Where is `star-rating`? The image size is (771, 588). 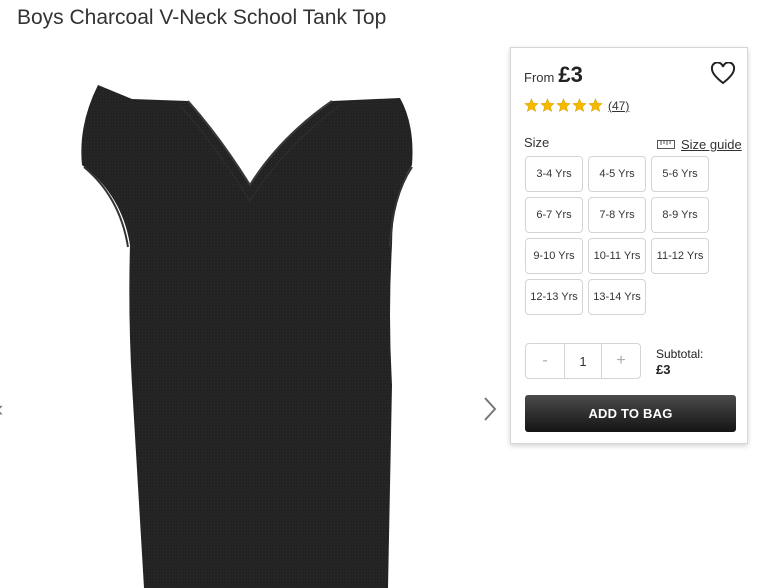 star-rating is located at coordinates (563, 105).